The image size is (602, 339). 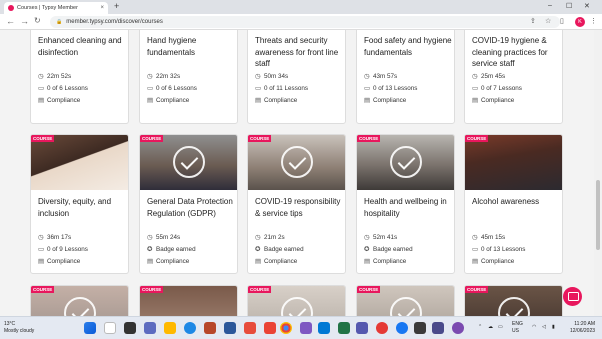 I want to click on system-clock: 11:20 AM 12/06/2023, so click(x=582, y=328).